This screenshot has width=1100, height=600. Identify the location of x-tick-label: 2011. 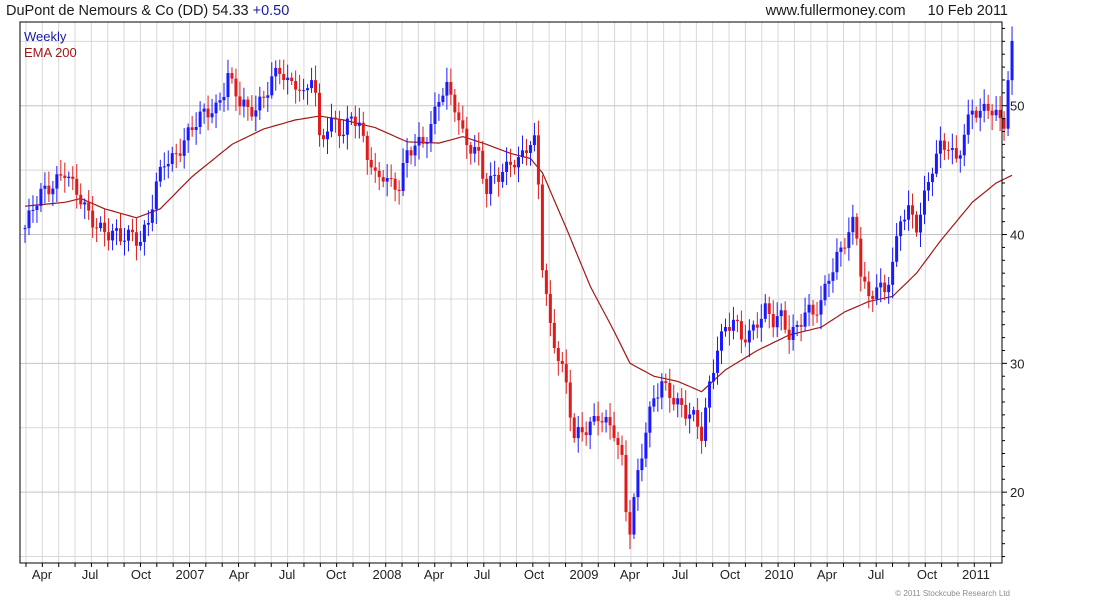
(976, 574).